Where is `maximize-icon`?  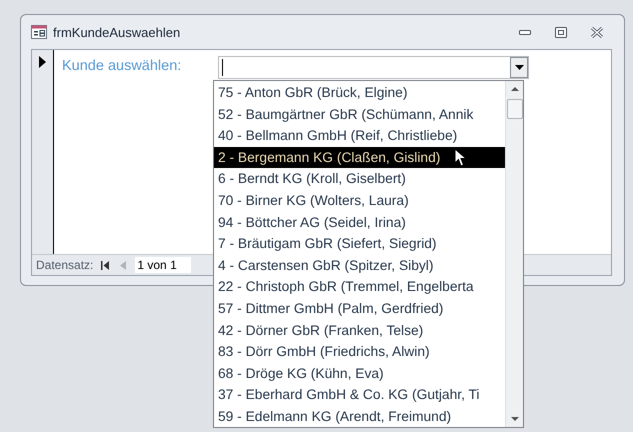
maximize-icon is located at coordinates (561, 32).